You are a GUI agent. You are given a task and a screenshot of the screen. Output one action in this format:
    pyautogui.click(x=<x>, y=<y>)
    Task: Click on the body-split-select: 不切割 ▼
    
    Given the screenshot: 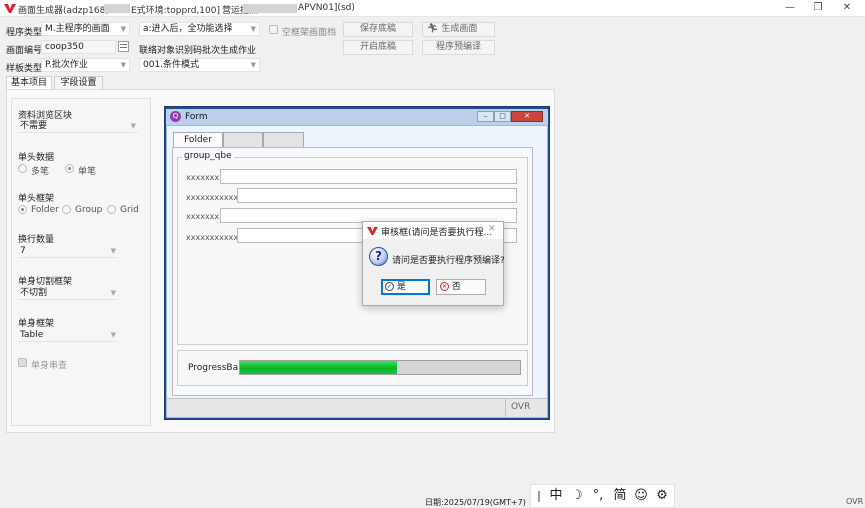 What is the action you would take?
    pyautogui.click(x=68, y=293)
    